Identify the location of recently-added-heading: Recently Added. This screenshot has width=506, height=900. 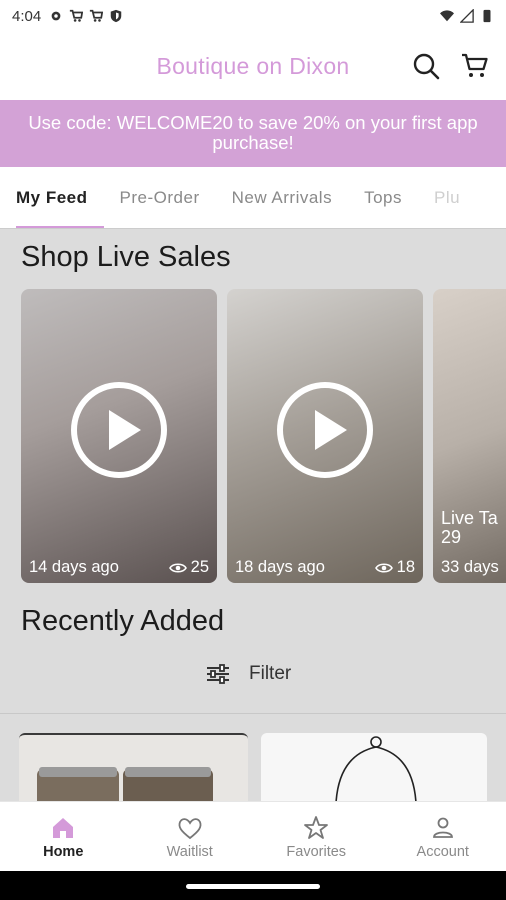
(123, 621).